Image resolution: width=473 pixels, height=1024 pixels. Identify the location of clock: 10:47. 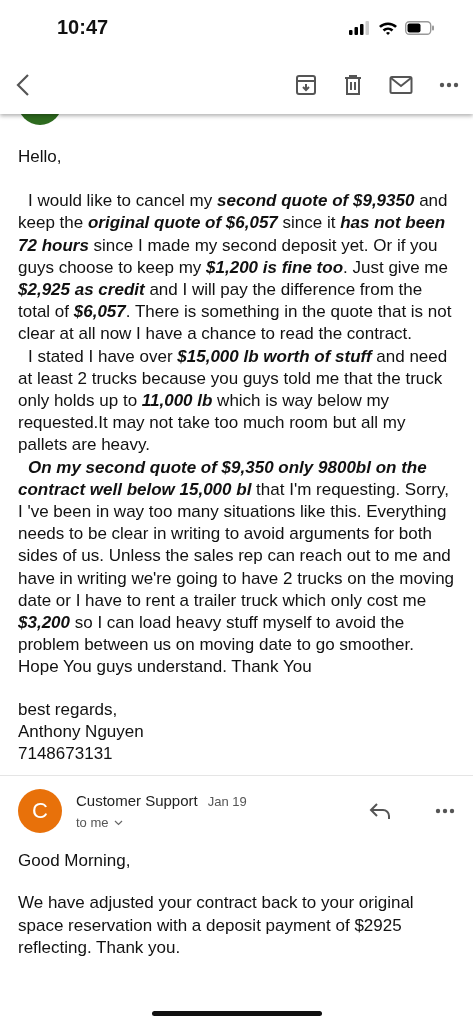
(83, 27).